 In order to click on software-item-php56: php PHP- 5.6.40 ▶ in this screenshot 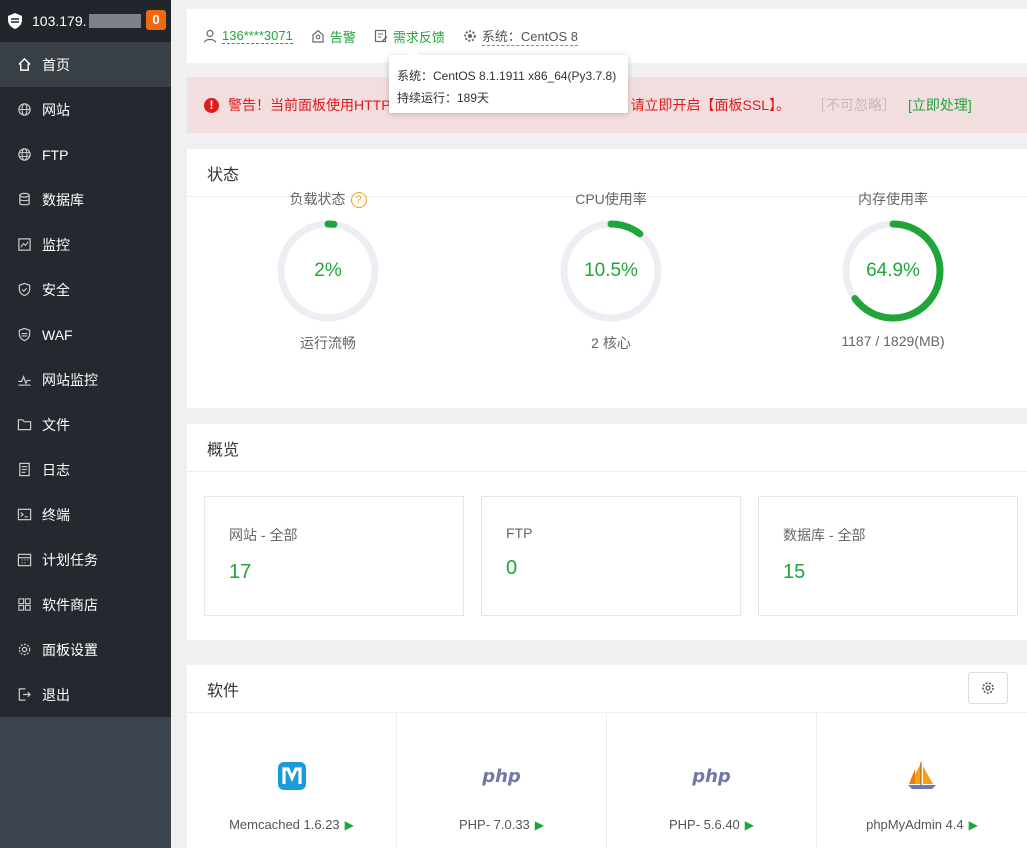, I will do `click(712, 780)`.